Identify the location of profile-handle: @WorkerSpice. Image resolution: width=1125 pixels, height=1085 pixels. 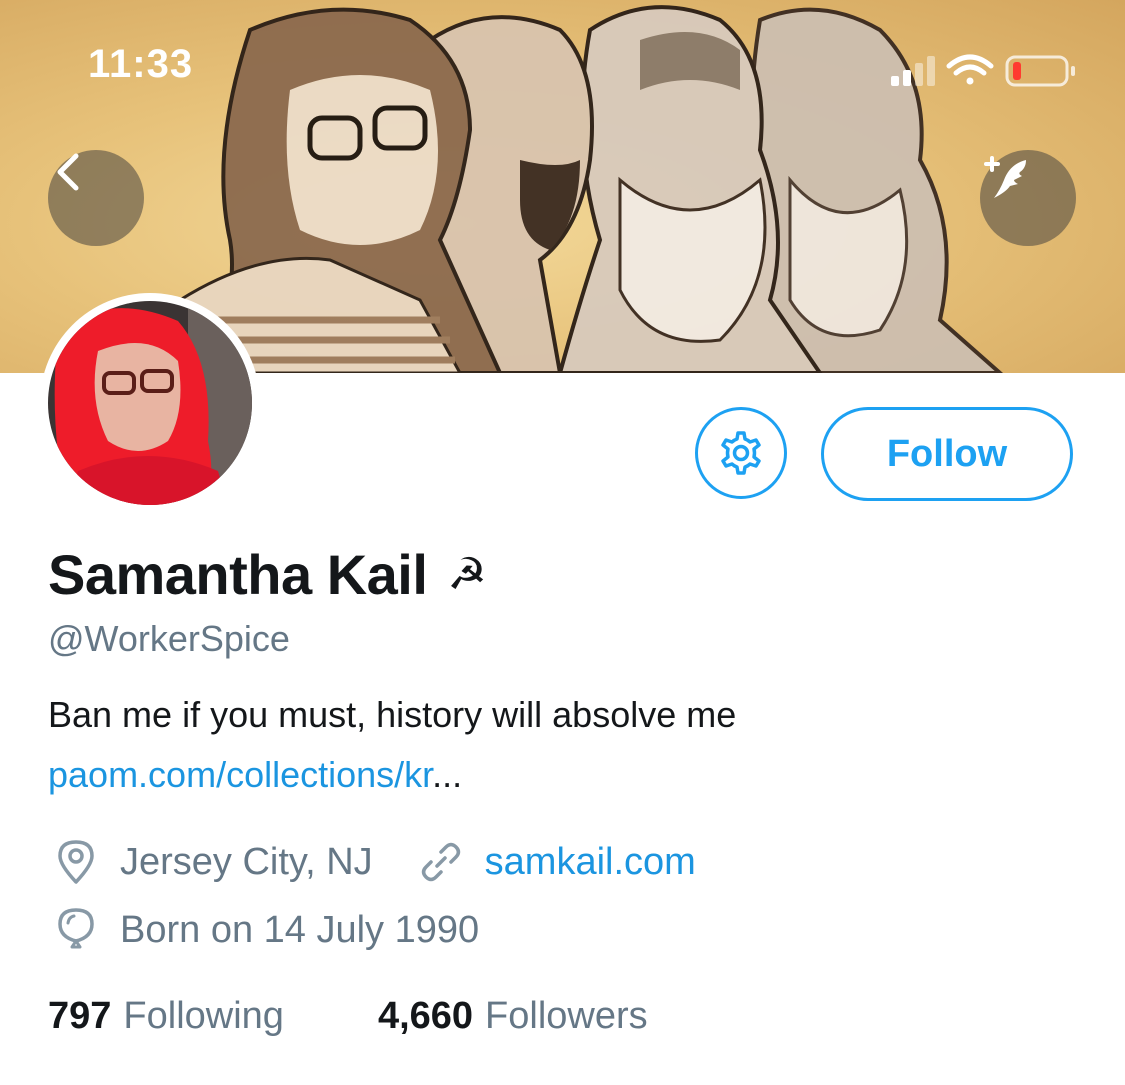
(169, 638).